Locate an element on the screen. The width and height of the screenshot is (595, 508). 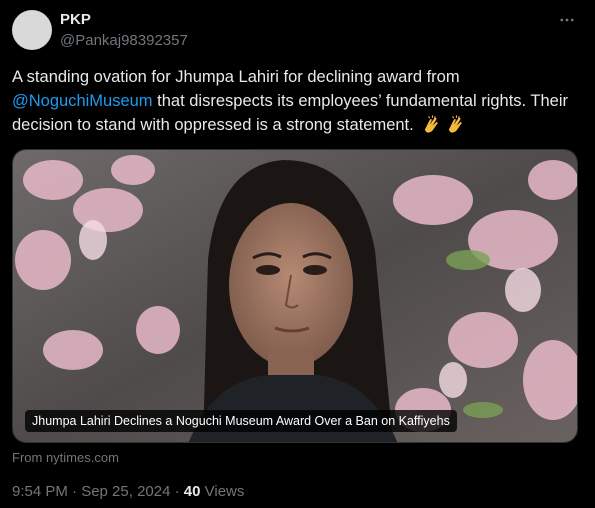
more-options-icon is located at coordinates (567, 20).